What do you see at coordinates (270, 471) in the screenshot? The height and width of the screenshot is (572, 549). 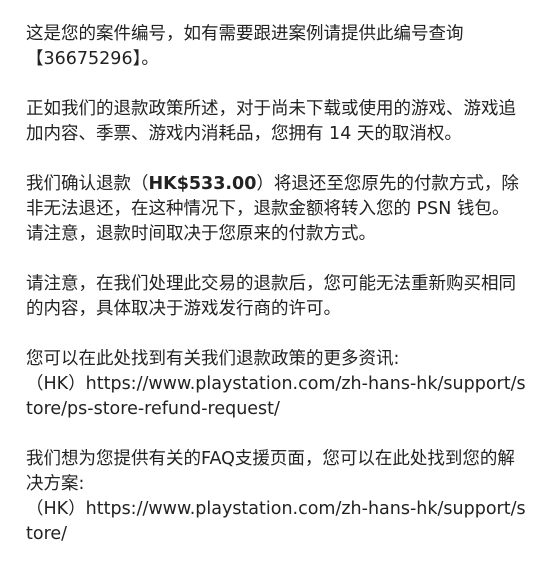 I see `faq-intro: 我们想为您提供有关的FAQ支援页面，您可以在此处找到您的解决方案:` at bounding box center [270, 471].